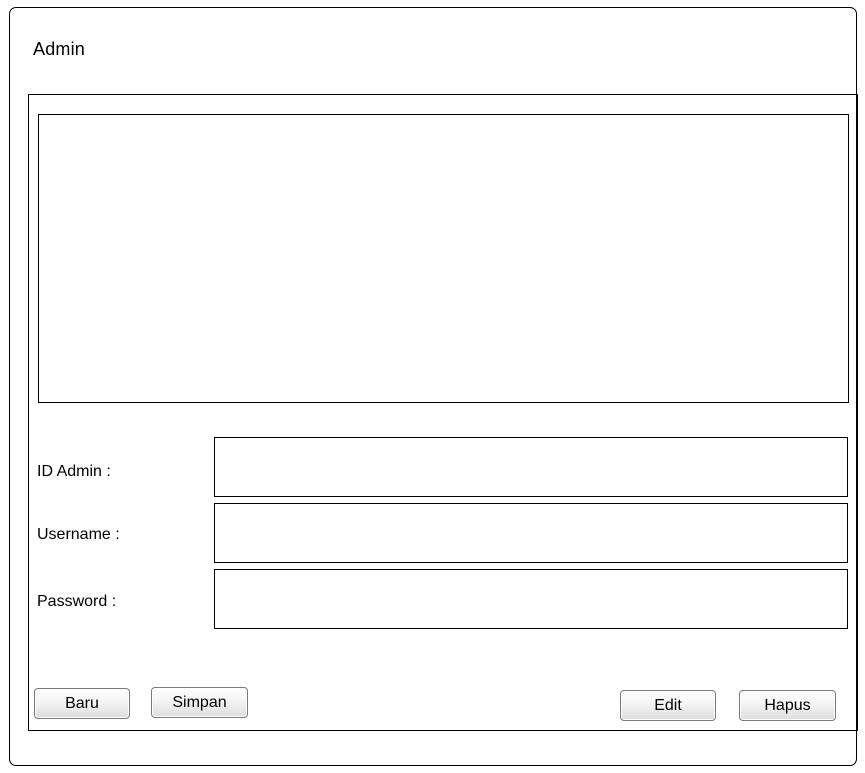 The image size is (865, 773). I want to click on hapus-button: Hapus, so click(787, 705).